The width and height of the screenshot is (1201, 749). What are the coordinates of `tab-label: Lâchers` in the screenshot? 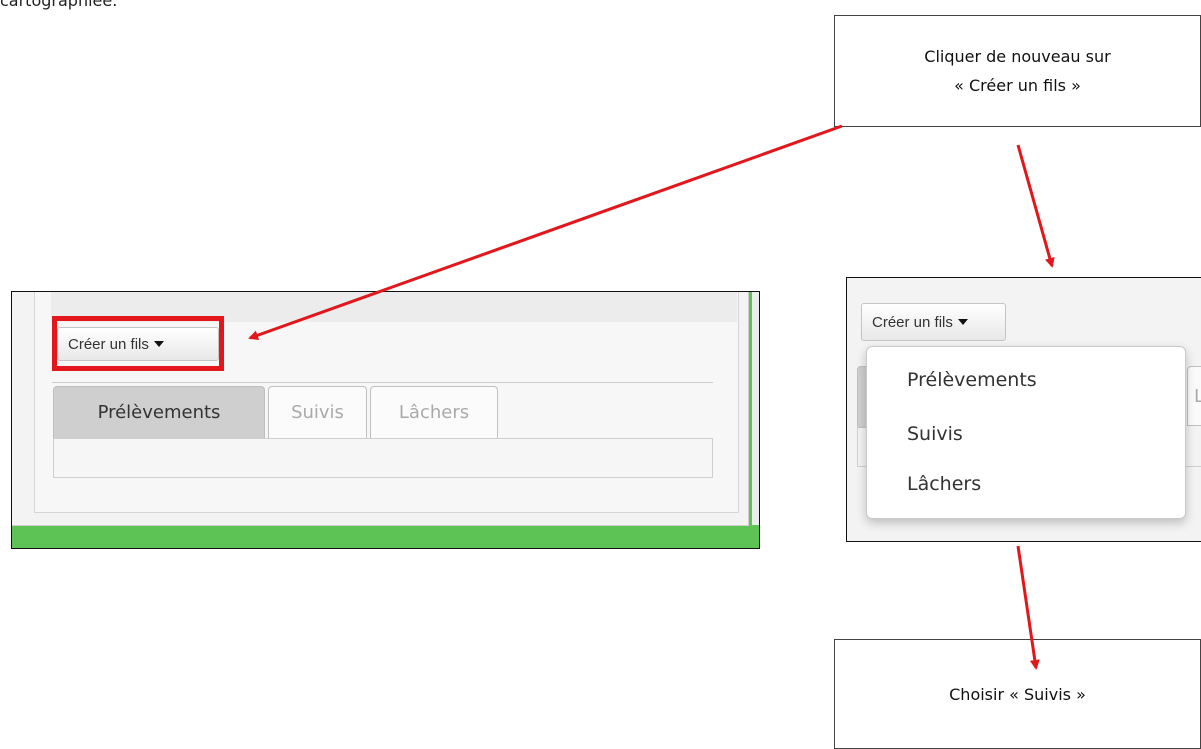 It's located at (434, 412).